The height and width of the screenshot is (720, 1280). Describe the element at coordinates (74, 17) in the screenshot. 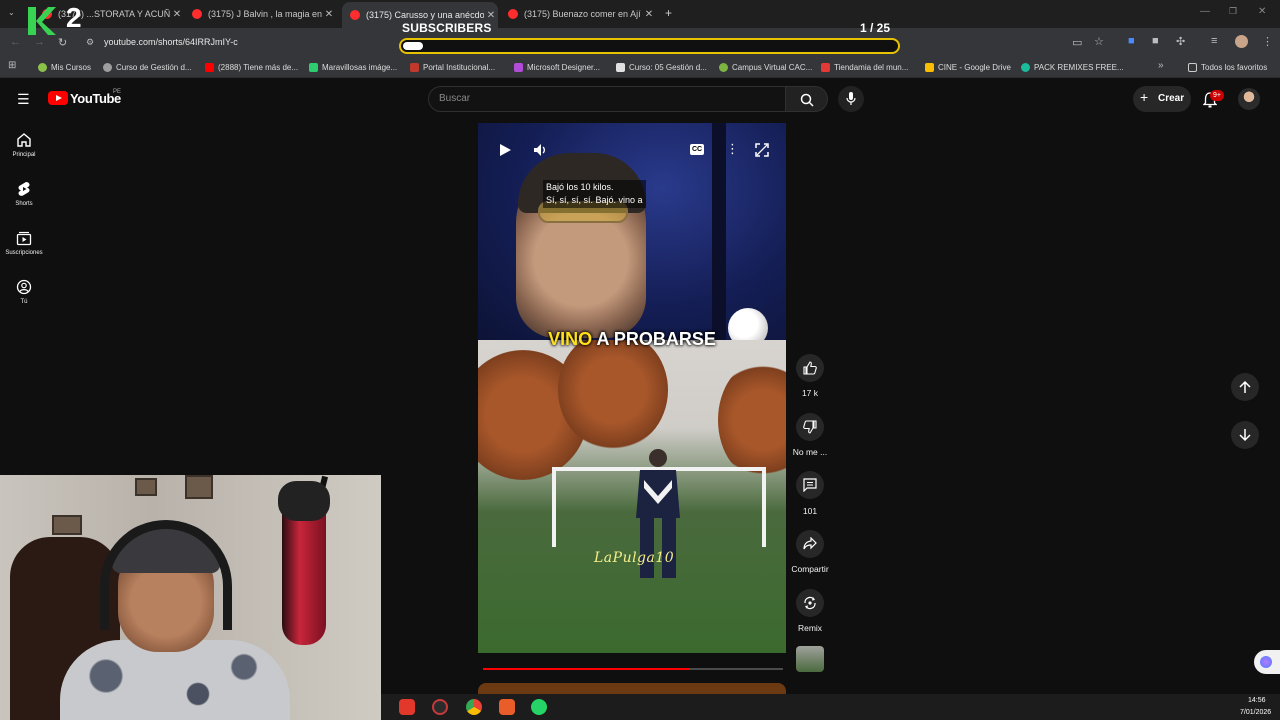

I see `k2-logo-text: 2` at that location.